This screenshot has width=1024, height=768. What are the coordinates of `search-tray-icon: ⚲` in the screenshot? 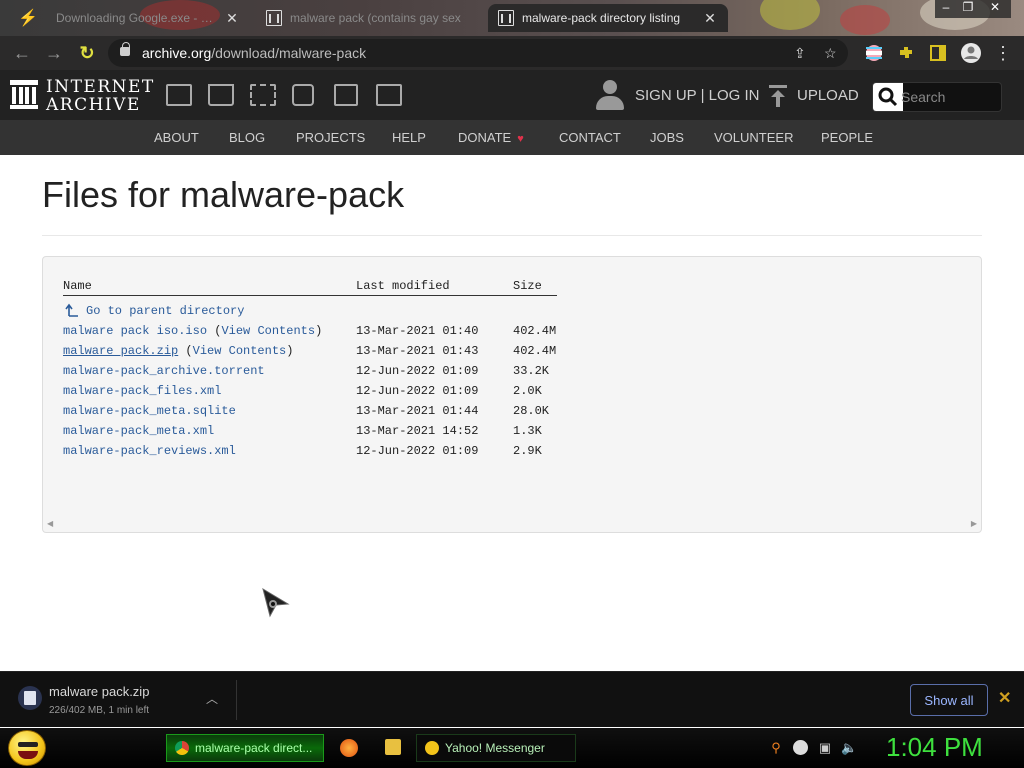 It's located at (776, 748).